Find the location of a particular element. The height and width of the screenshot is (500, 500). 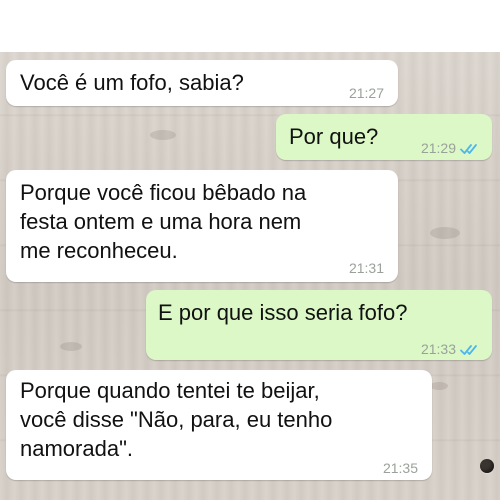

message-time: 21:33 is located at coordinates (451, 349).